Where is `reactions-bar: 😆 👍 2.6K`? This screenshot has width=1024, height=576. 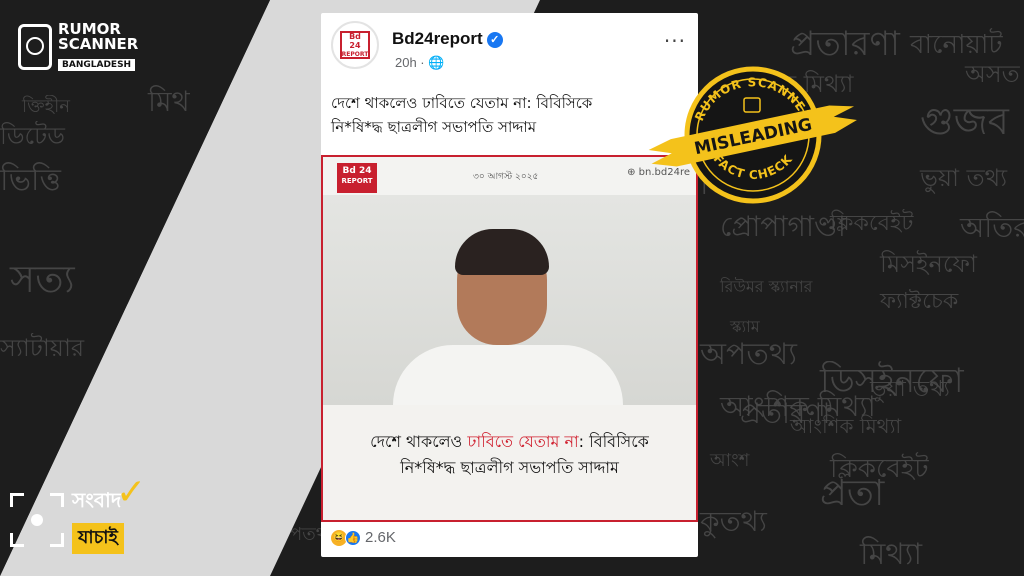
reactions-bar: 😆 👍 2.6K is located at coordinates (363, 537).